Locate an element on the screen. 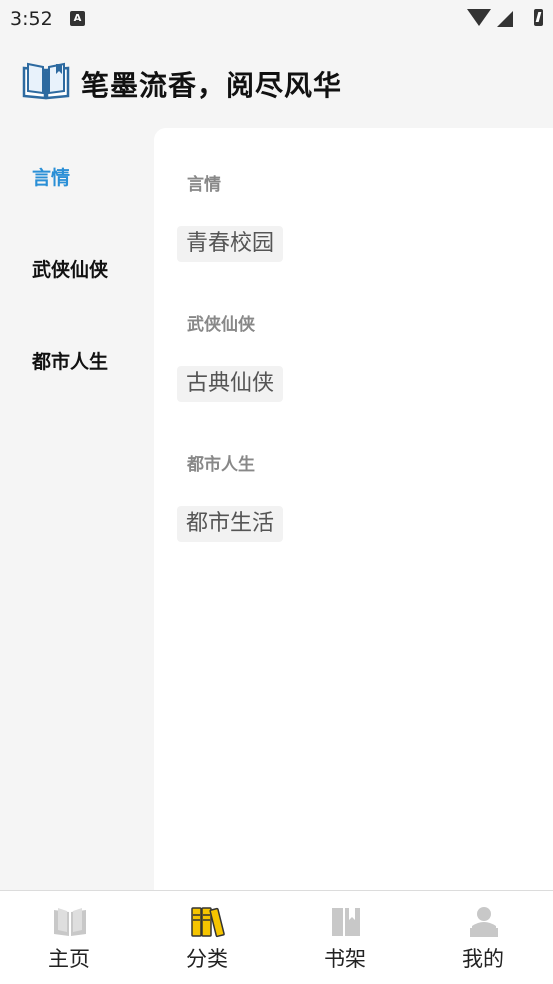 The width and height of the screenshot is (553, 984). battery-icon is located at coordinates (538, 17).